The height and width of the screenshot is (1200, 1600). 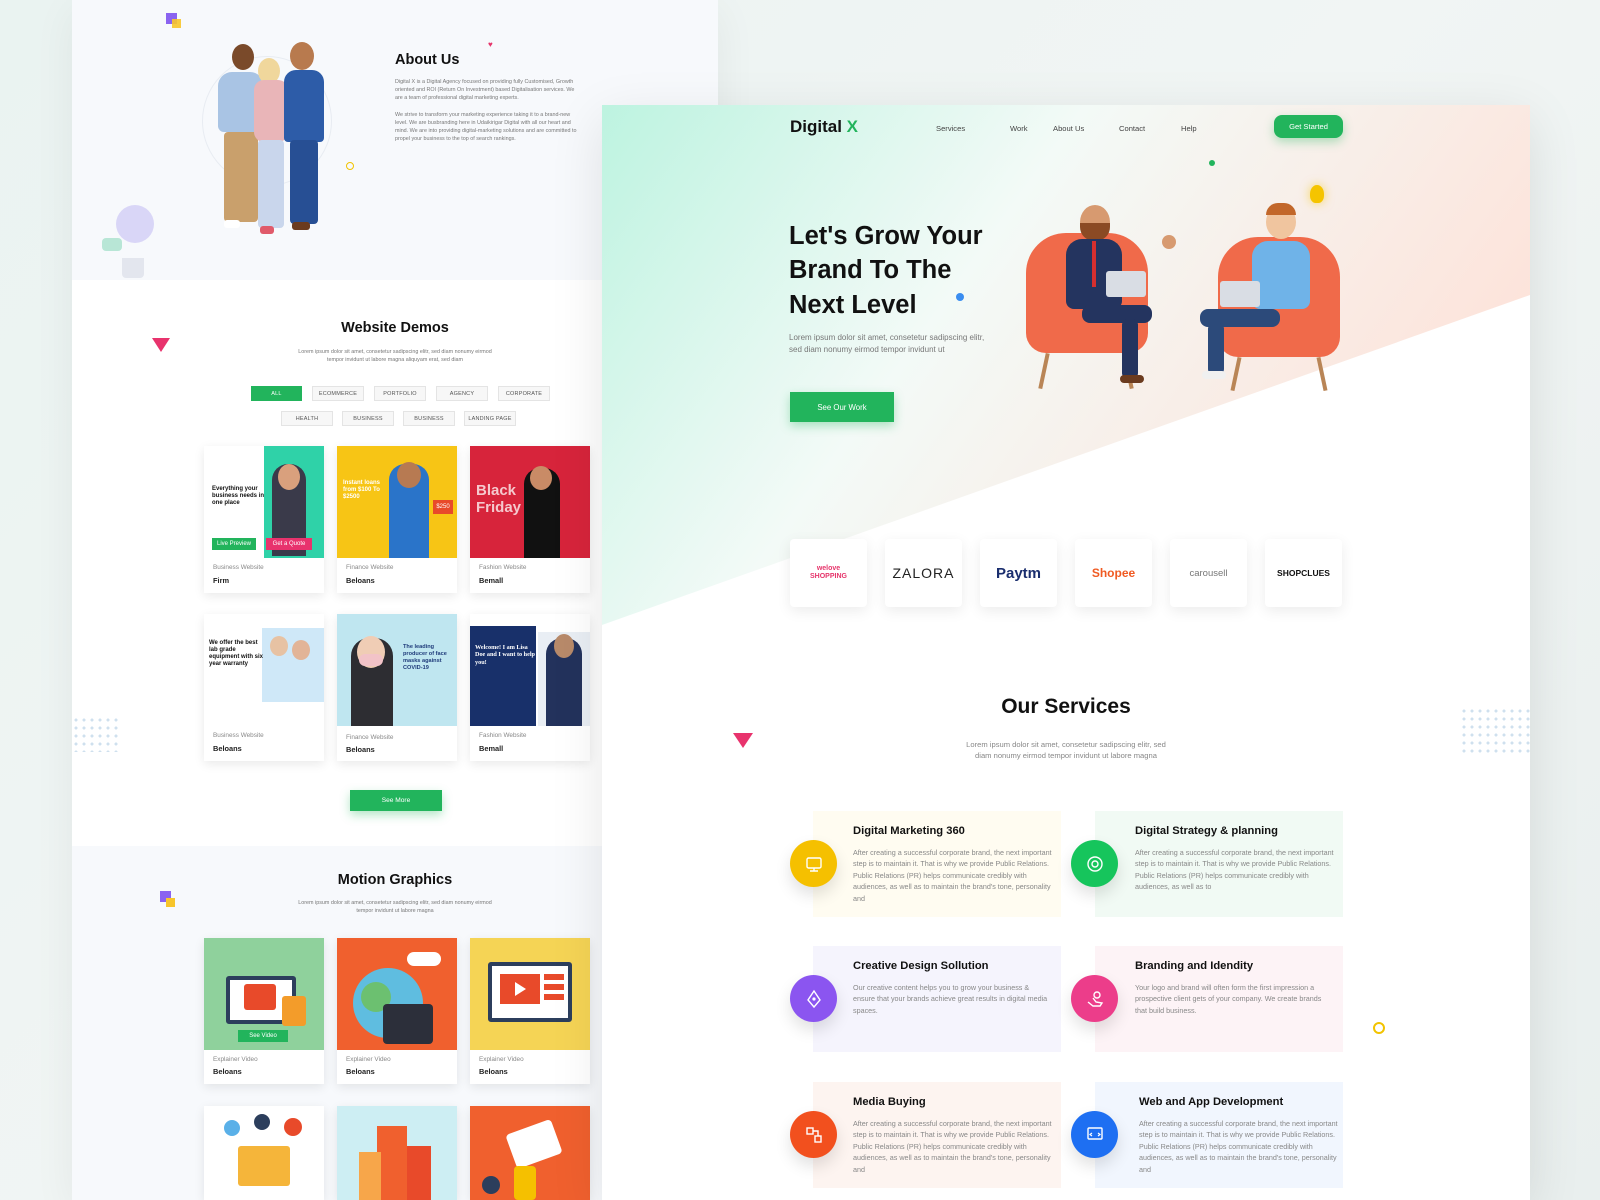 I want to click on dots-decoration, so click(x=96, y=734).